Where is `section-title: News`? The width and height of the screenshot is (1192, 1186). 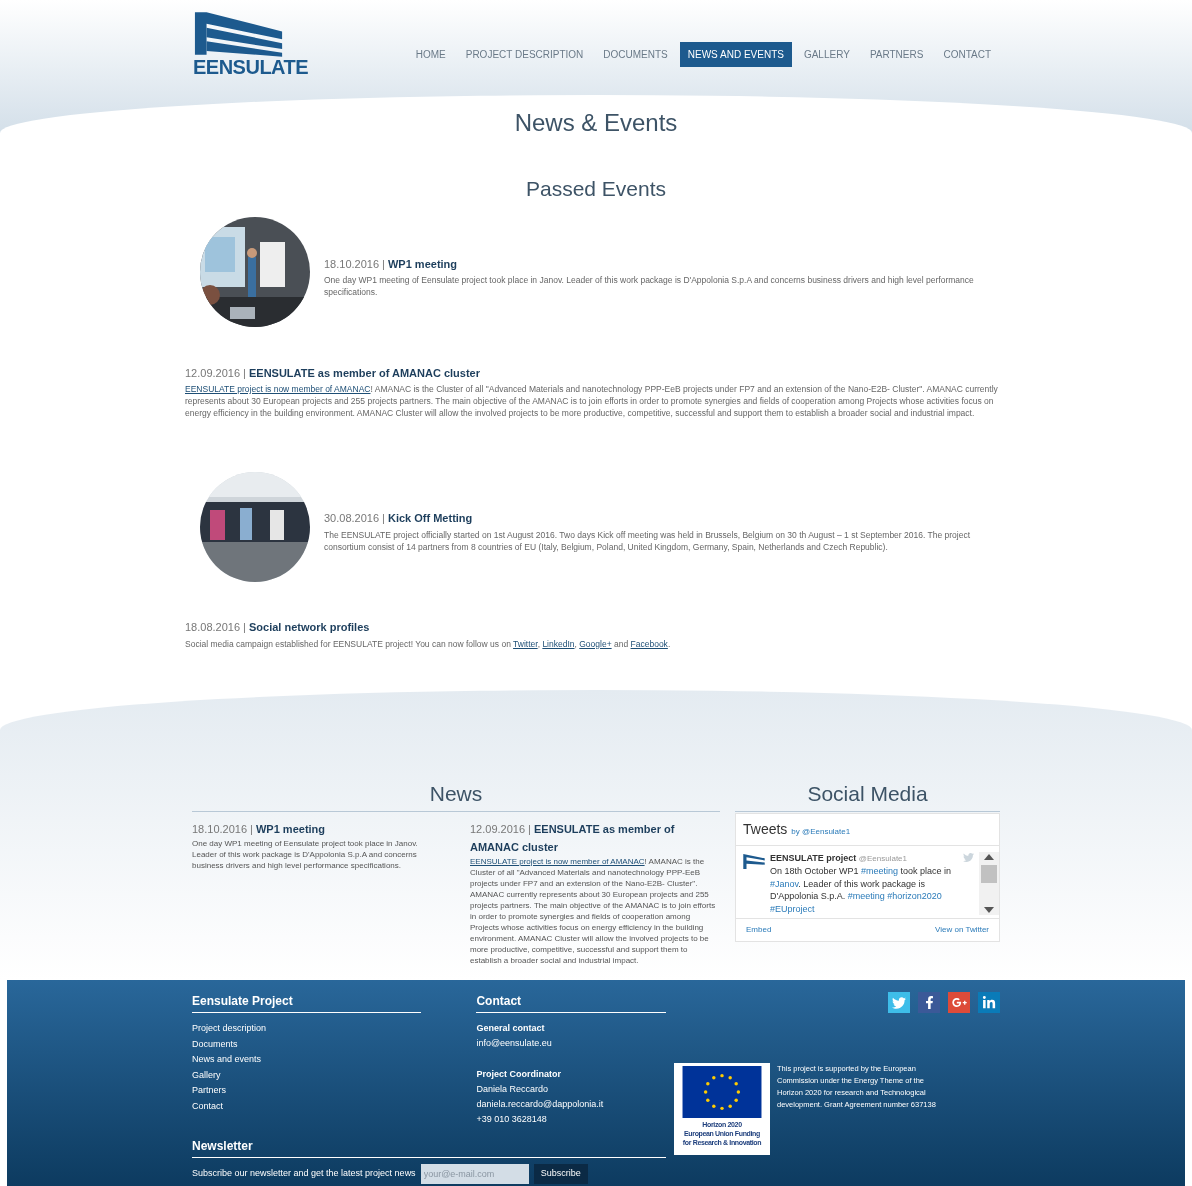
section-title: News is located at coordinates (456, 795).